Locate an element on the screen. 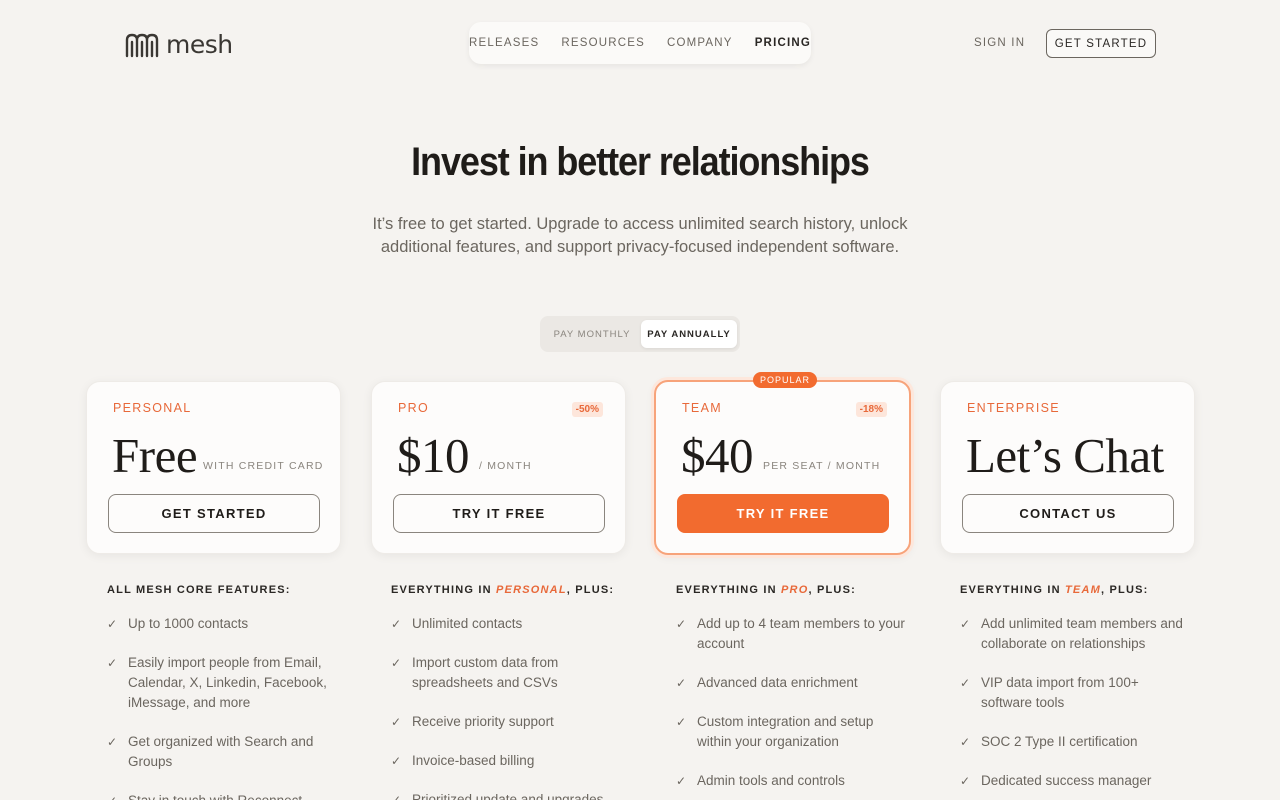 The width and height of the screenshot is (1280, 800). plan-price-unit: / MONTH is located at coordinates (505, 466).